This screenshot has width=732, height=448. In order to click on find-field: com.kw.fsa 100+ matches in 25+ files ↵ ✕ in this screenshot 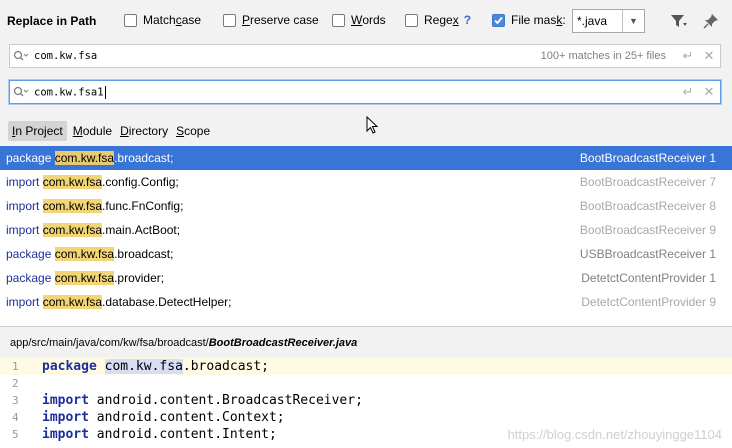, I will do `click(365, 56)`.